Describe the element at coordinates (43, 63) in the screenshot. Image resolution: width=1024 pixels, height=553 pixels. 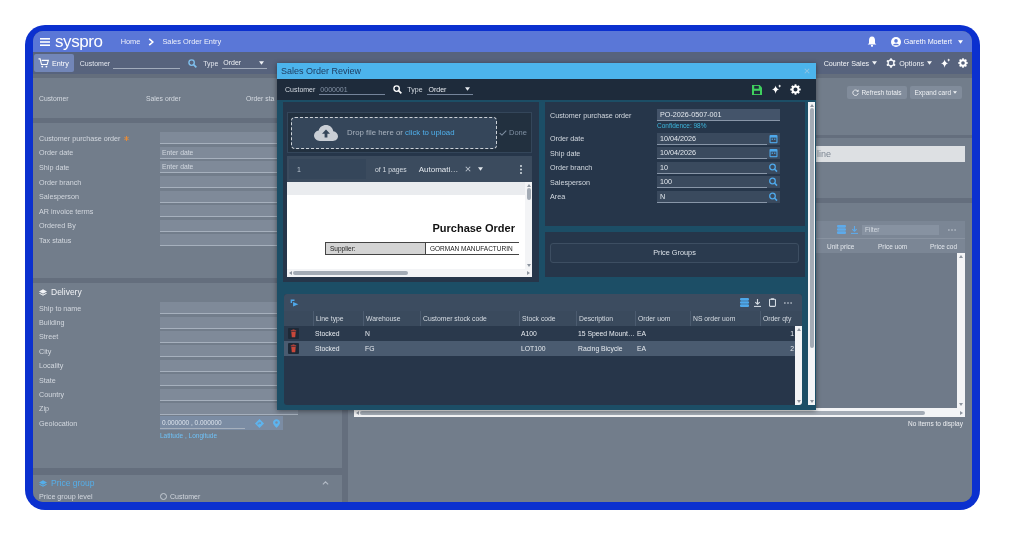
I see `cart-icon` at that location.